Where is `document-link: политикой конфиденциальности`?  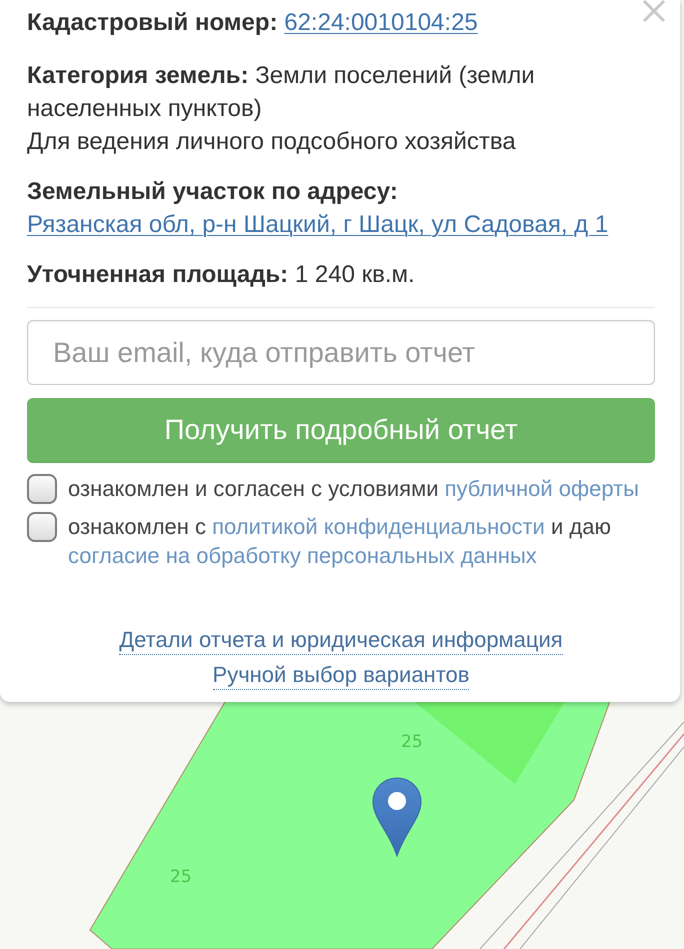 document-link: политикой конфиденциальности is located at coordinates (378, 526).